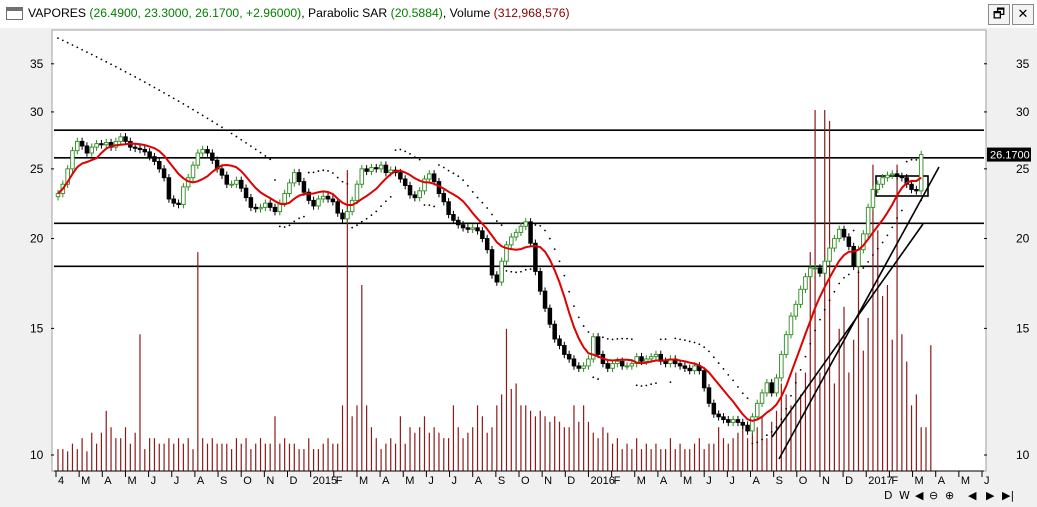 The image size is (1037, 507). I want to click on x-tick-label: M, so click(641, 481).